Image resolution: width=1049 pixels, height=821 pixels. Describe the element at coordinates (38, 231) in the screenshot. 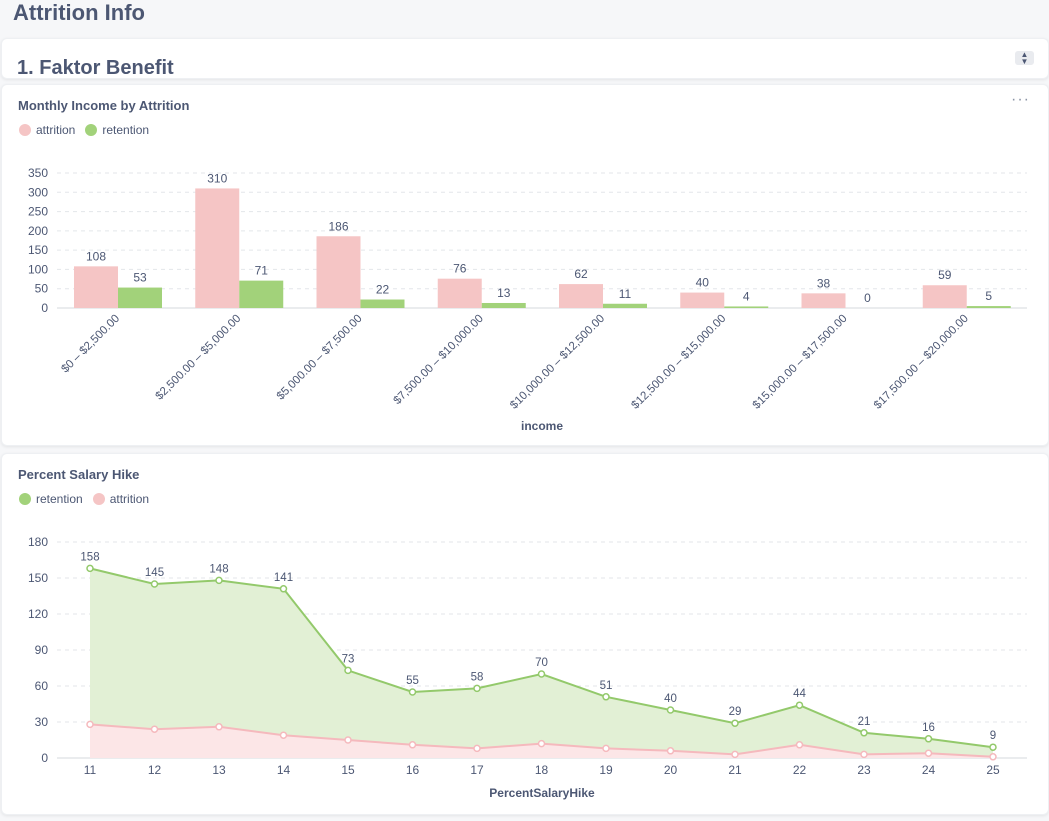

I see `y-tick-label: 200` at that location.